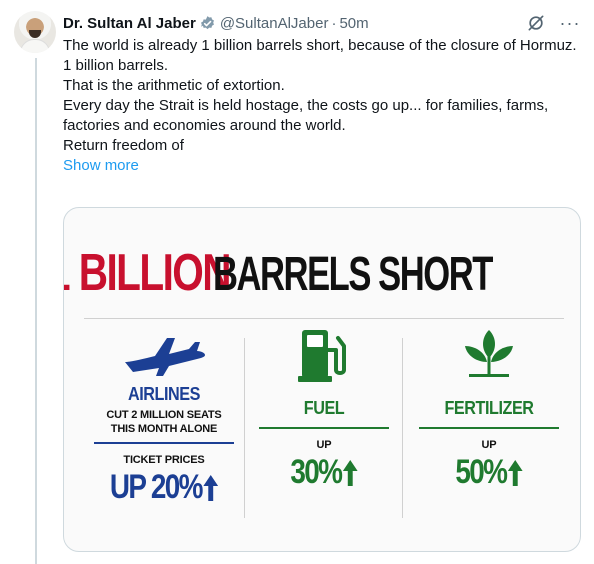 The width and height of the screenshot is (594, 564). I want to click on fertilizer-up-label: UP, so click(489, 445).